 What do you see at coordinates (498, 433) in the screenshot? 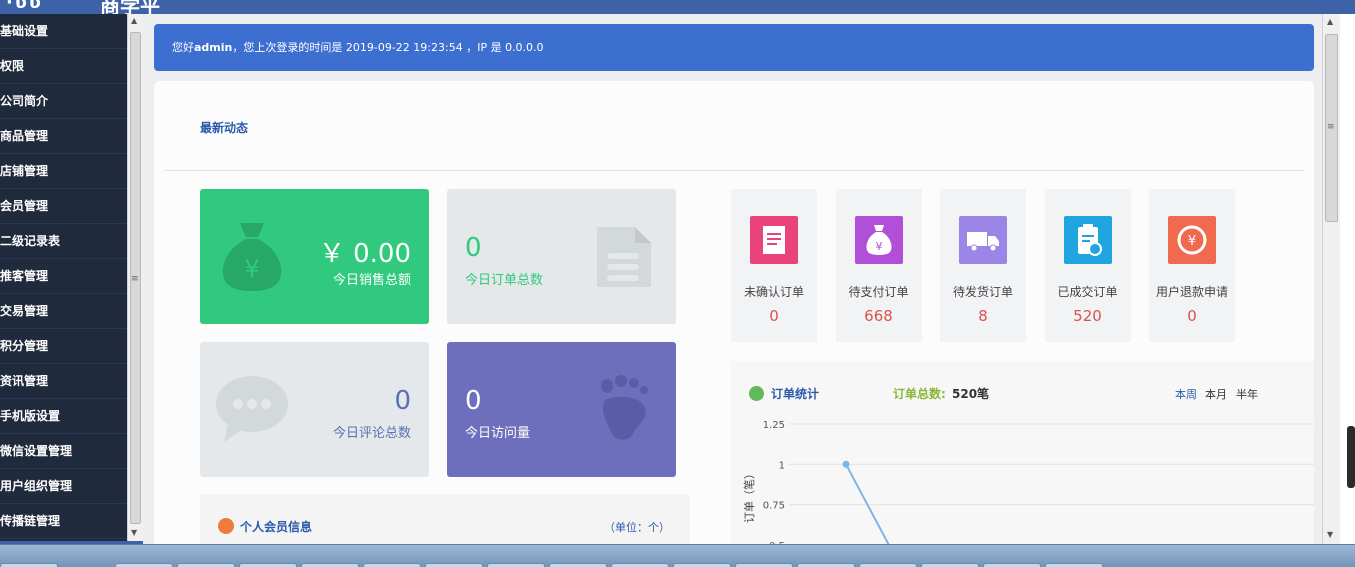
I see `visits-label: 今日访问量` at bounding box center [498, 433].